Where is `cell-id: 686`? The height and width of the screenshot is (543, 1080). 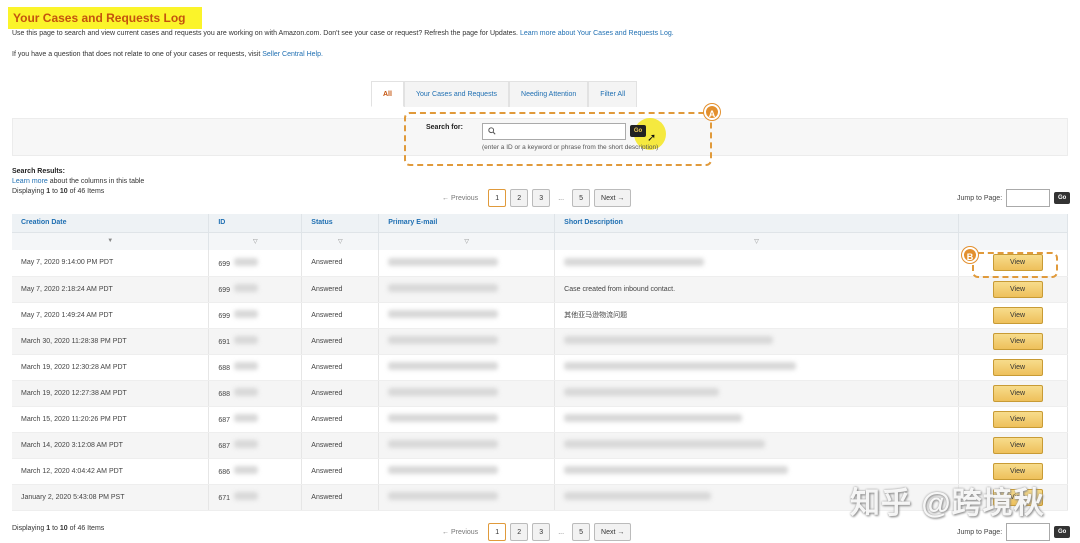 cell-id: 686 is located at coordinates (255, 471).